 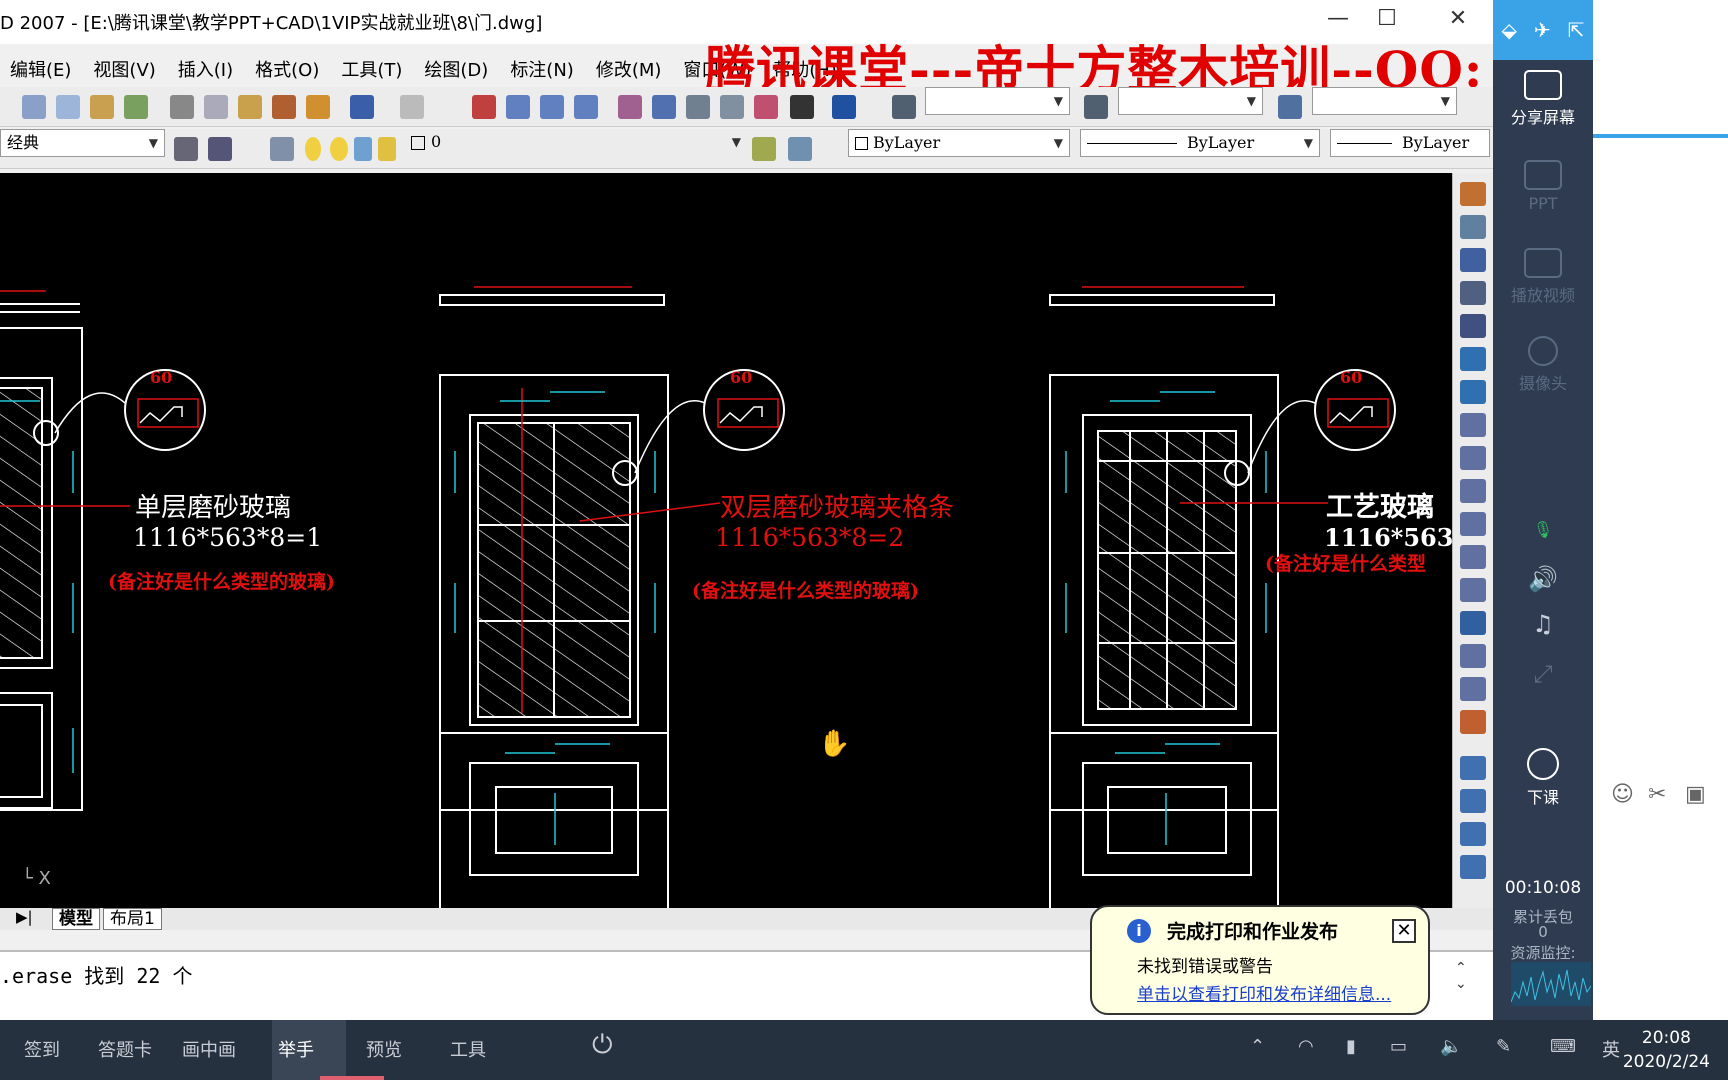 What do you see at coordinates (802, 107) in the screenshot?
I see `calculator-icon` at bounding box center [802, 107].